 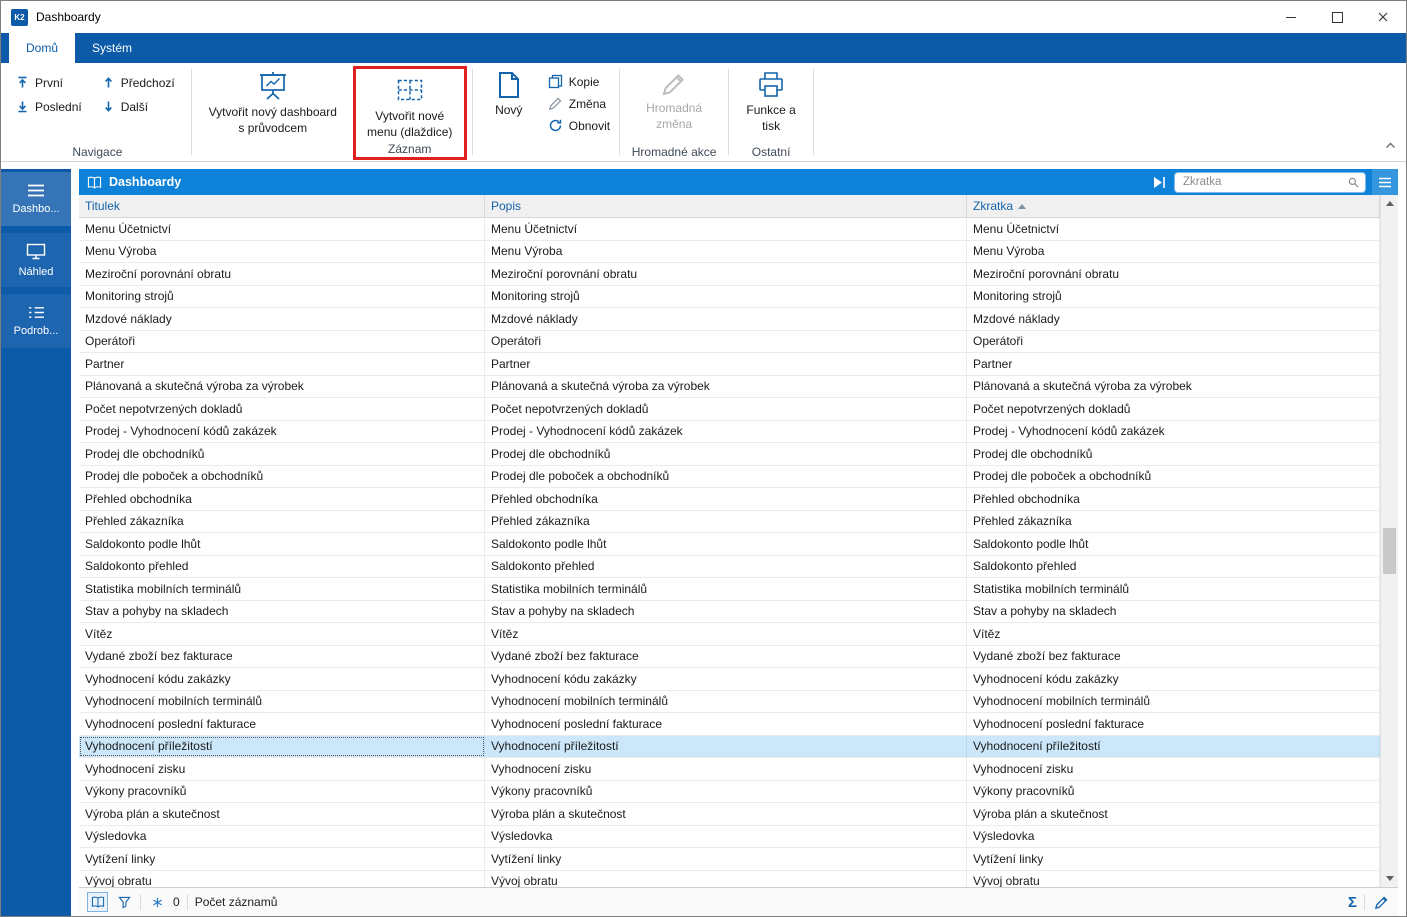 What do you see at coordinates (729, 341) in the screenshot?
I see `table-row: Operátoři Operátoři Operátoři` at bounding box center [729, 341].